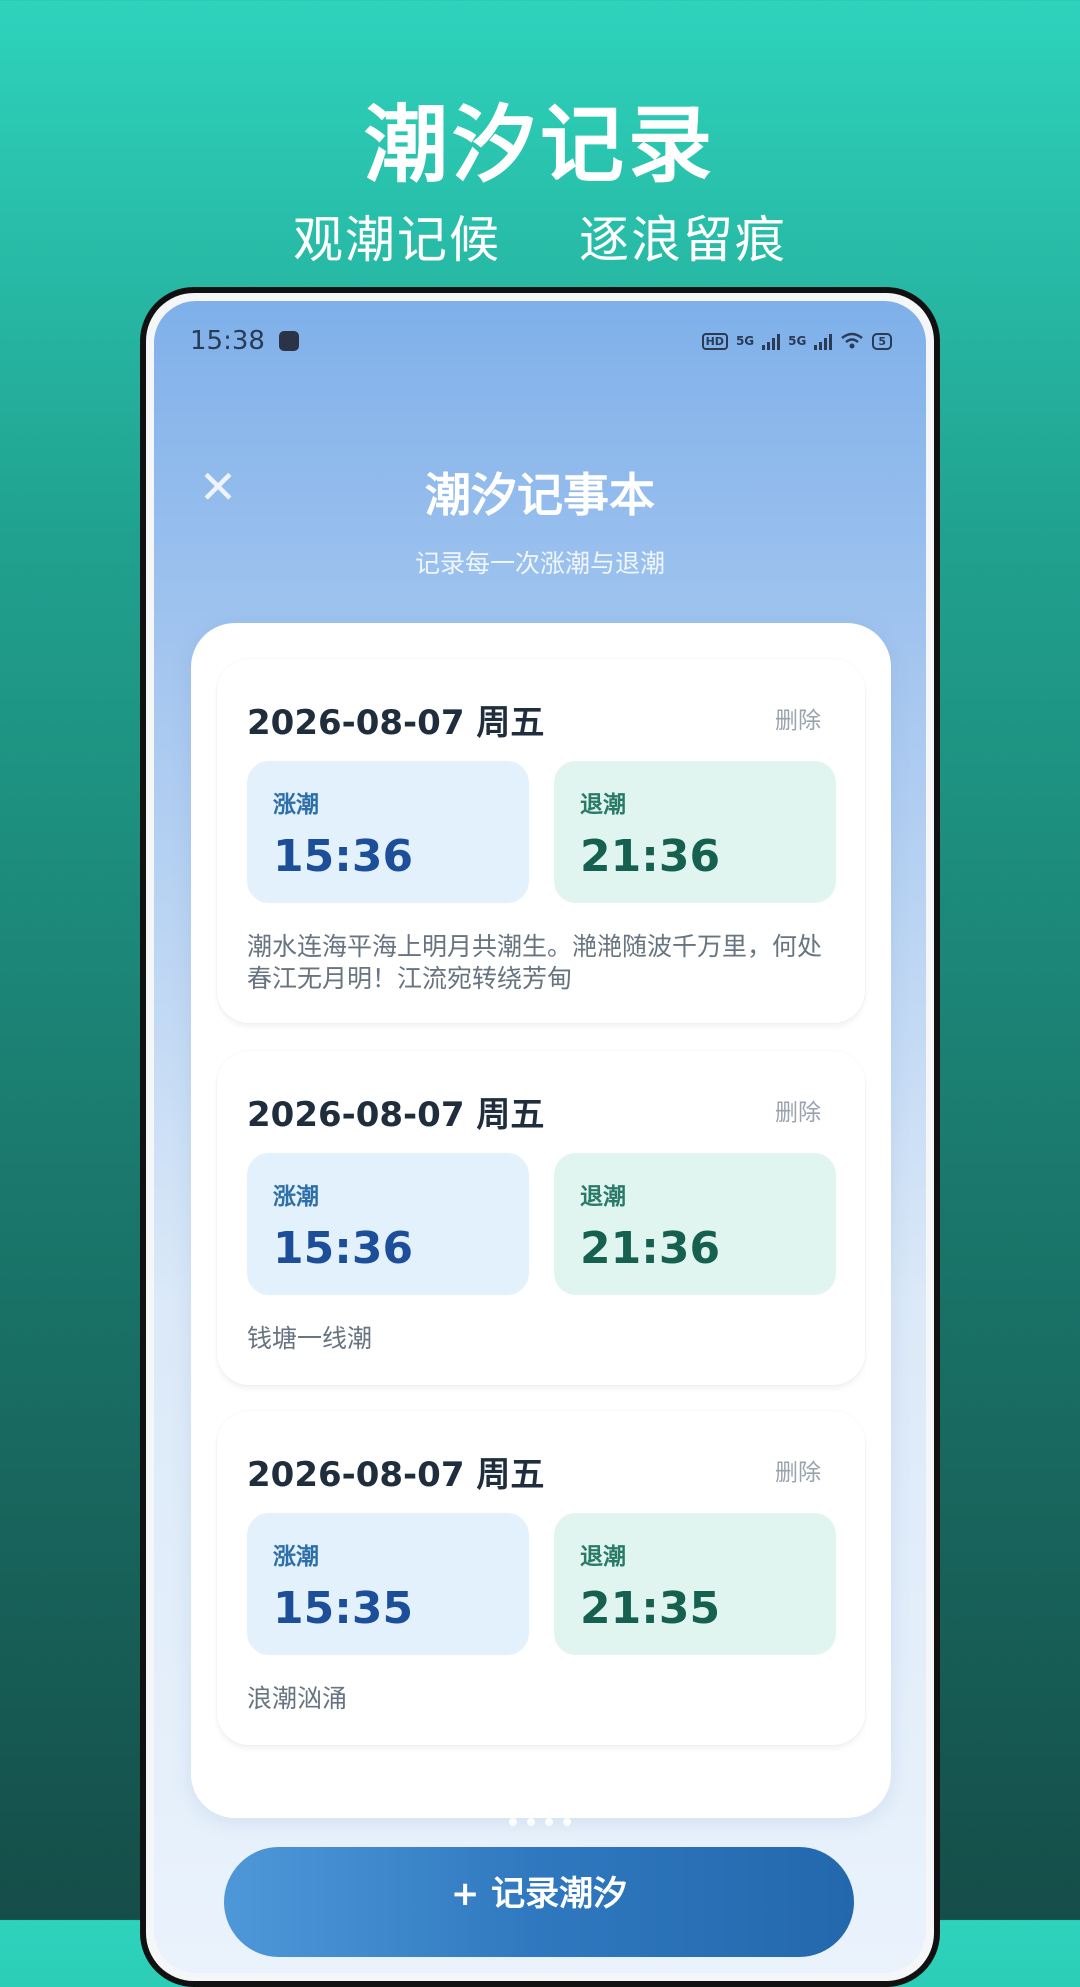 The width and height of the screenshot is (1080, 1987). What do you see at coordinates (714, 341) in the screenshot?
I see `hd-icon: HD` at bounding box center [714, 341].